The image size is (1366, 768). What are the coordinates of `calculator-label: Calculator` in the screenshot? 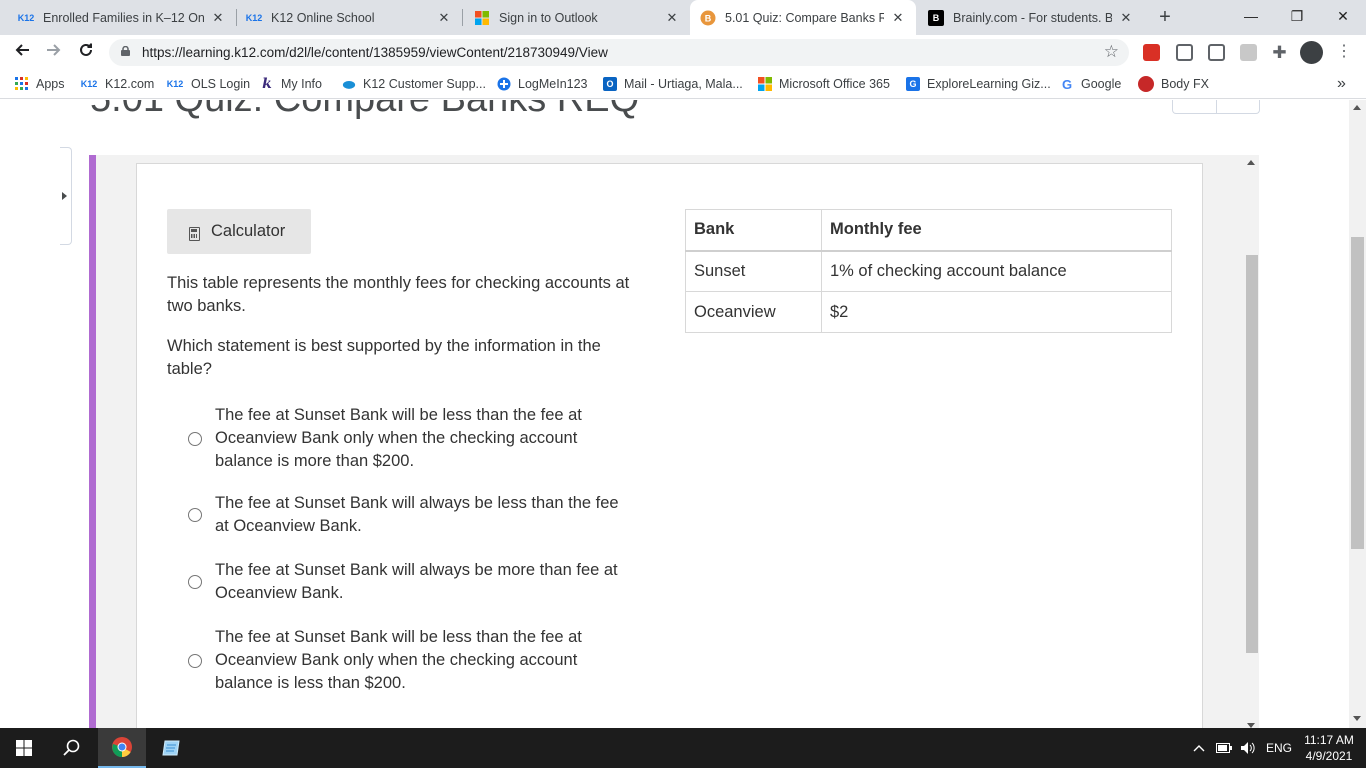 It's located at (248, 231).